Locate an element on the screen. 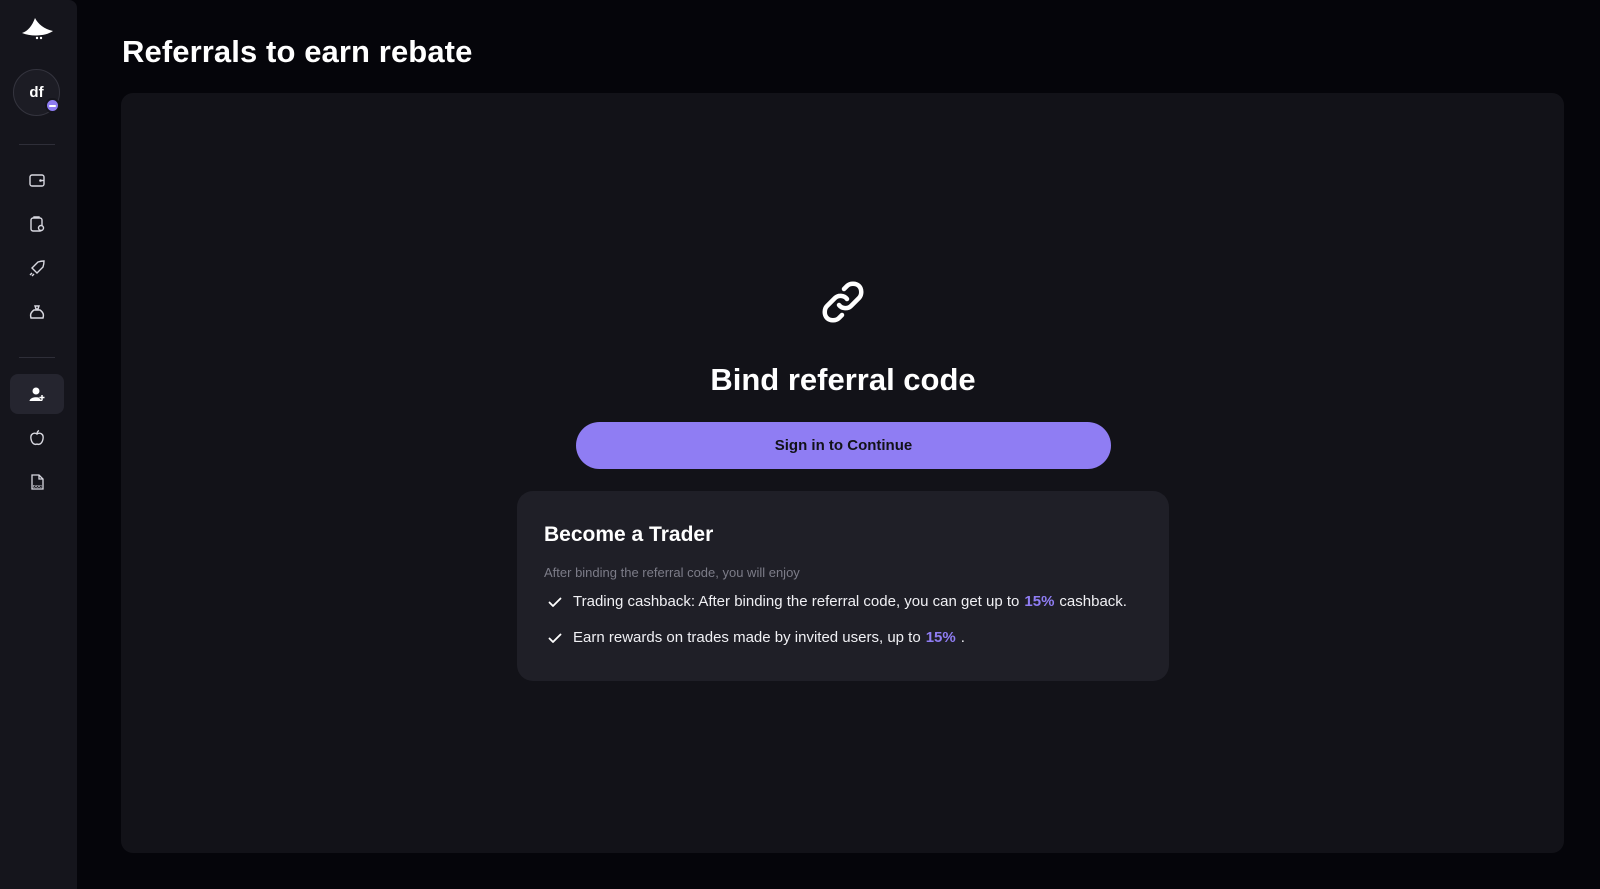 The image size is (1600, 889). sidebar-item-wallet is located at coordinates (37, 180).